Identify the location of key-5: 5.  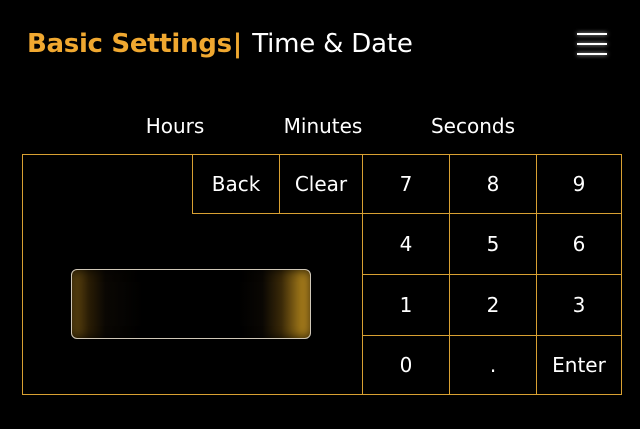
(493, 244).